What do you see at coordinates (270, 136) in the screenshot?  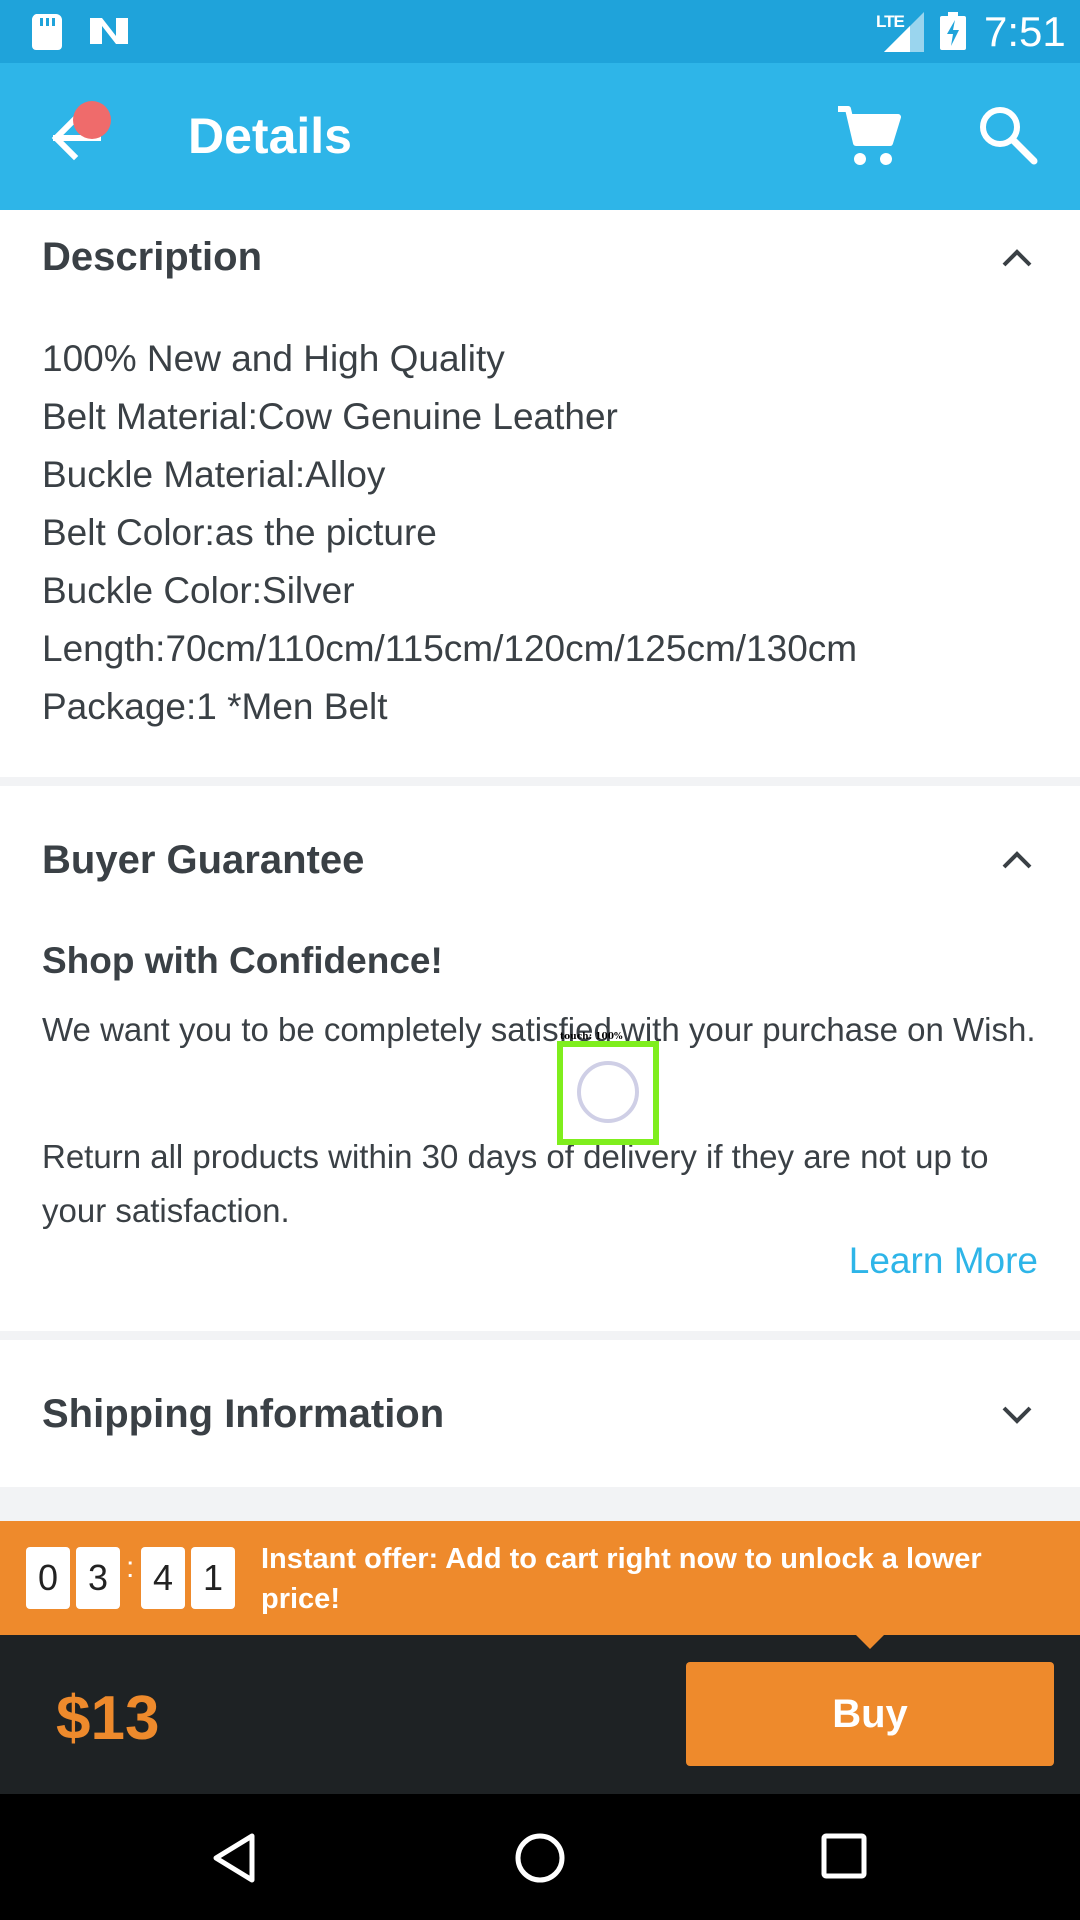 I see `page-title: Details` at bounding box center [270, 136].